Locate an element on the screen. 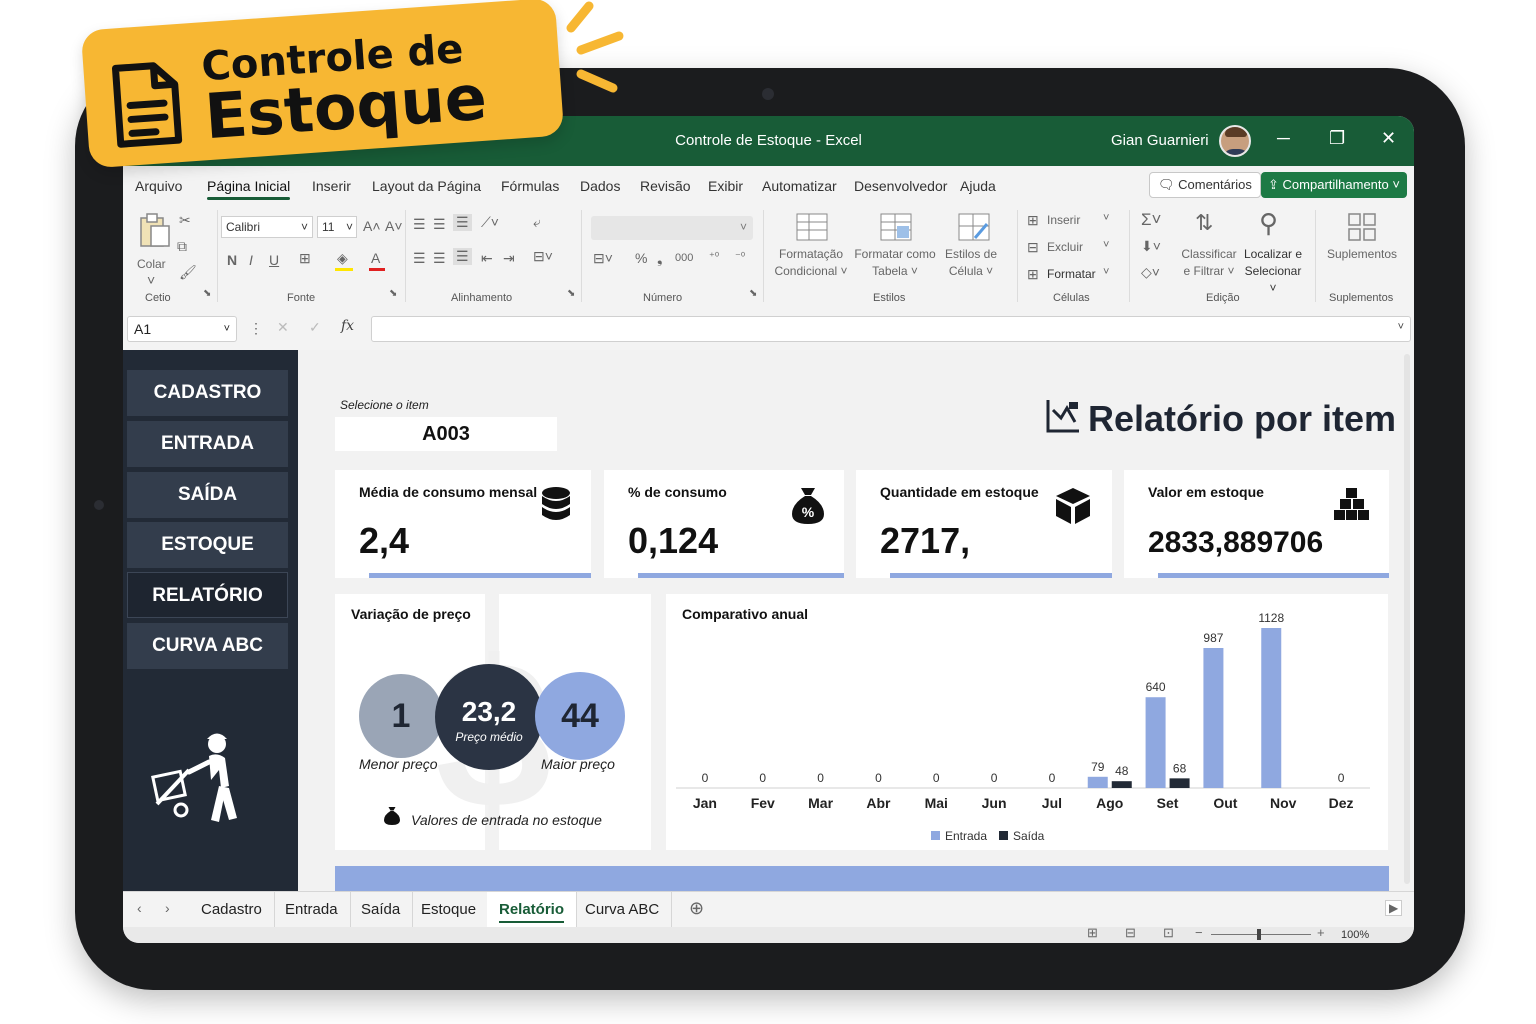 The image size is (1536, 1024). name-box: A1 ˅ is located at coordinates (182, 329).